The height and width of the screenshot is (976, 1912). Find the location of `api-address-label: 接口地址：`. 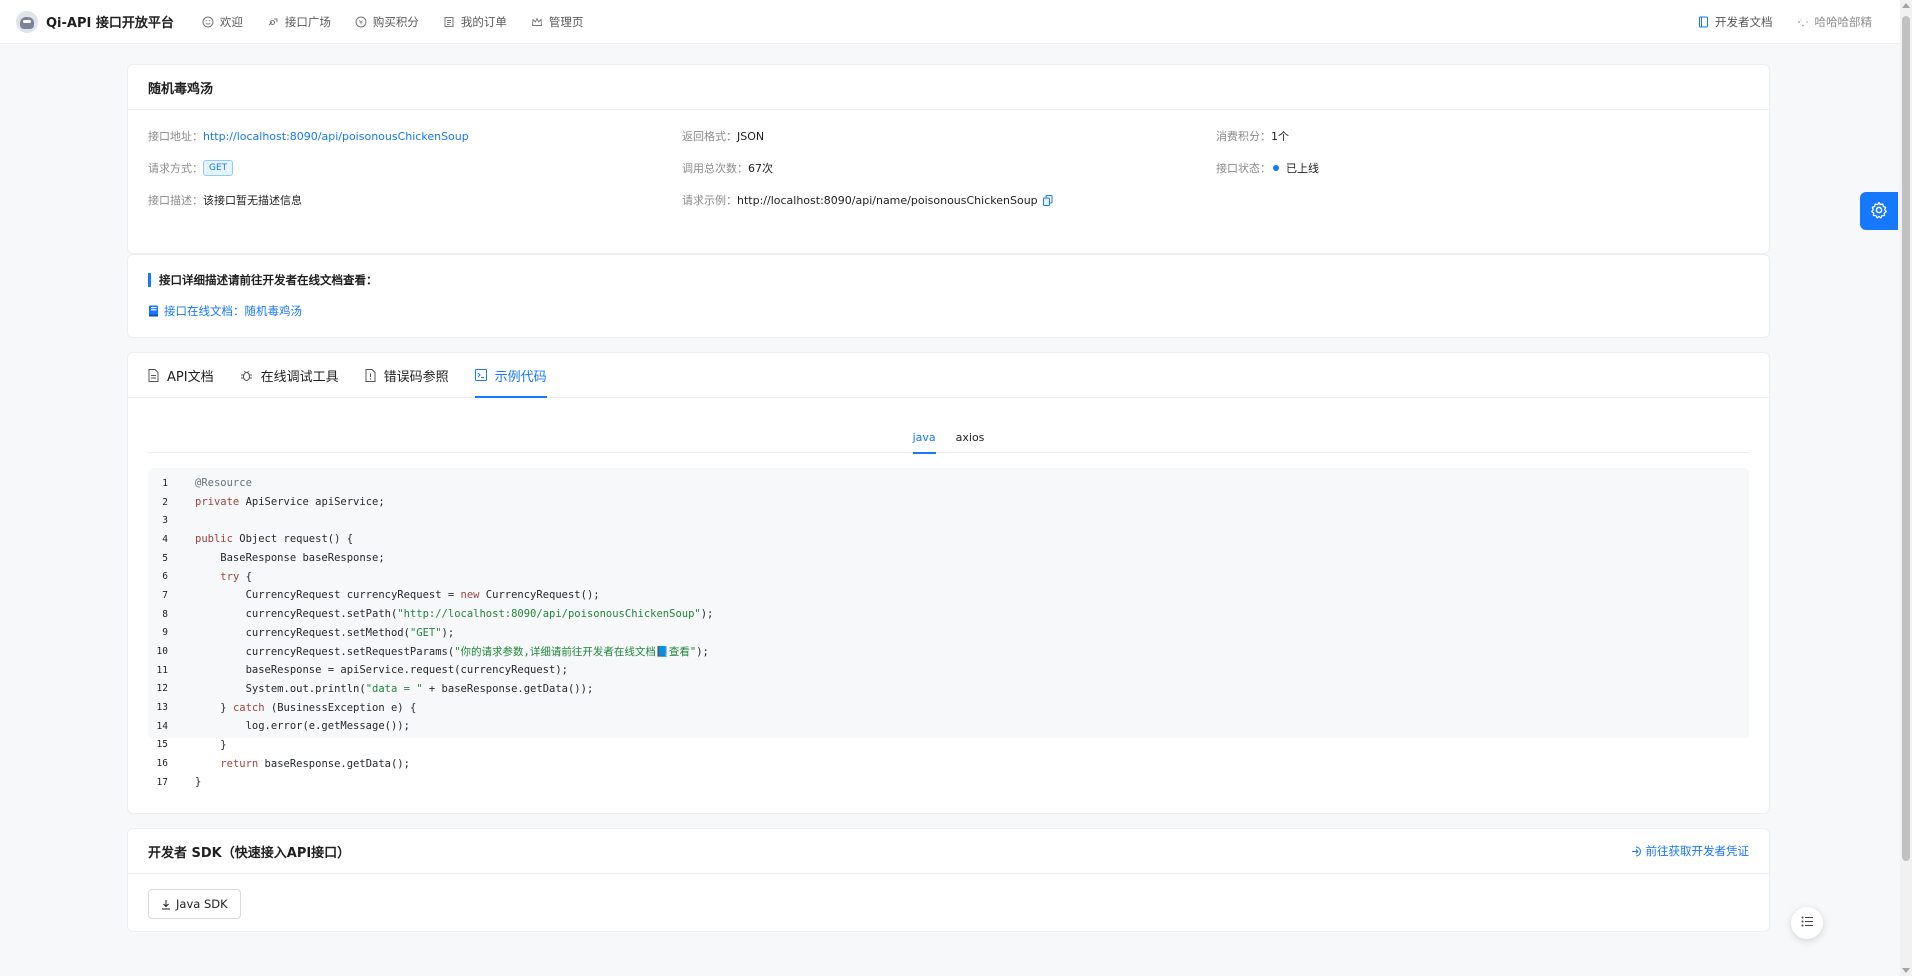

api-address-label: 接口地址： is located at coordinates (175, 136).